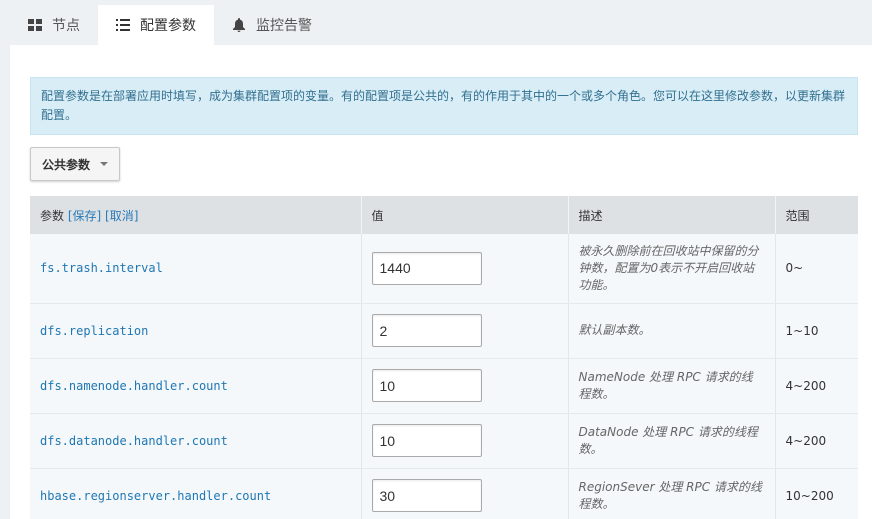  I want to click on col-header-desc: 描述, so click(672, 215).